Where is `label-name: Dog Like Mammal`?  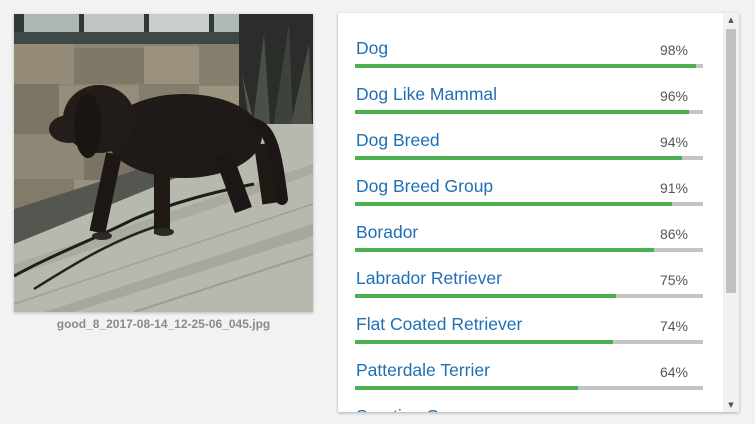
label-name: Dog Like Mammal is located at coordinates (427, 94).